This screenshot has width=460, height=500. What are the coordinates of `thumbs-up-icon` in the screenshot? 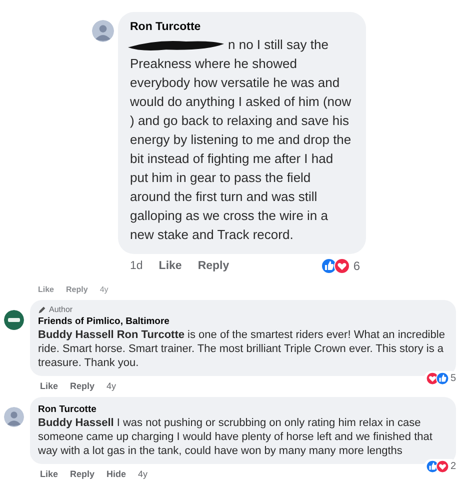 It's located at (443, 378).